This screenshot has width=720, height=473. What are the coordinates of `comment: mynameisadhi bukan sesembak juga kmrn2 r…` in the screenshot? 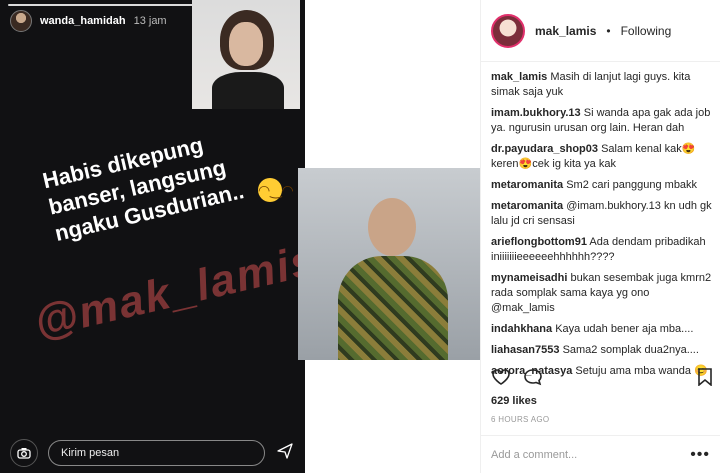 It's located at (602, 293).